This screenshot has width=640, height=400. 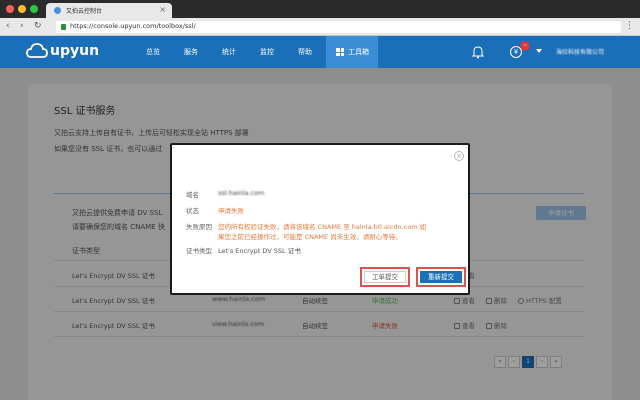 What do you see at coordinates (109, 10) in the screenshot?
I see `browser-tab: 又拍云控制台 ×` at bounding box center [109, 10].